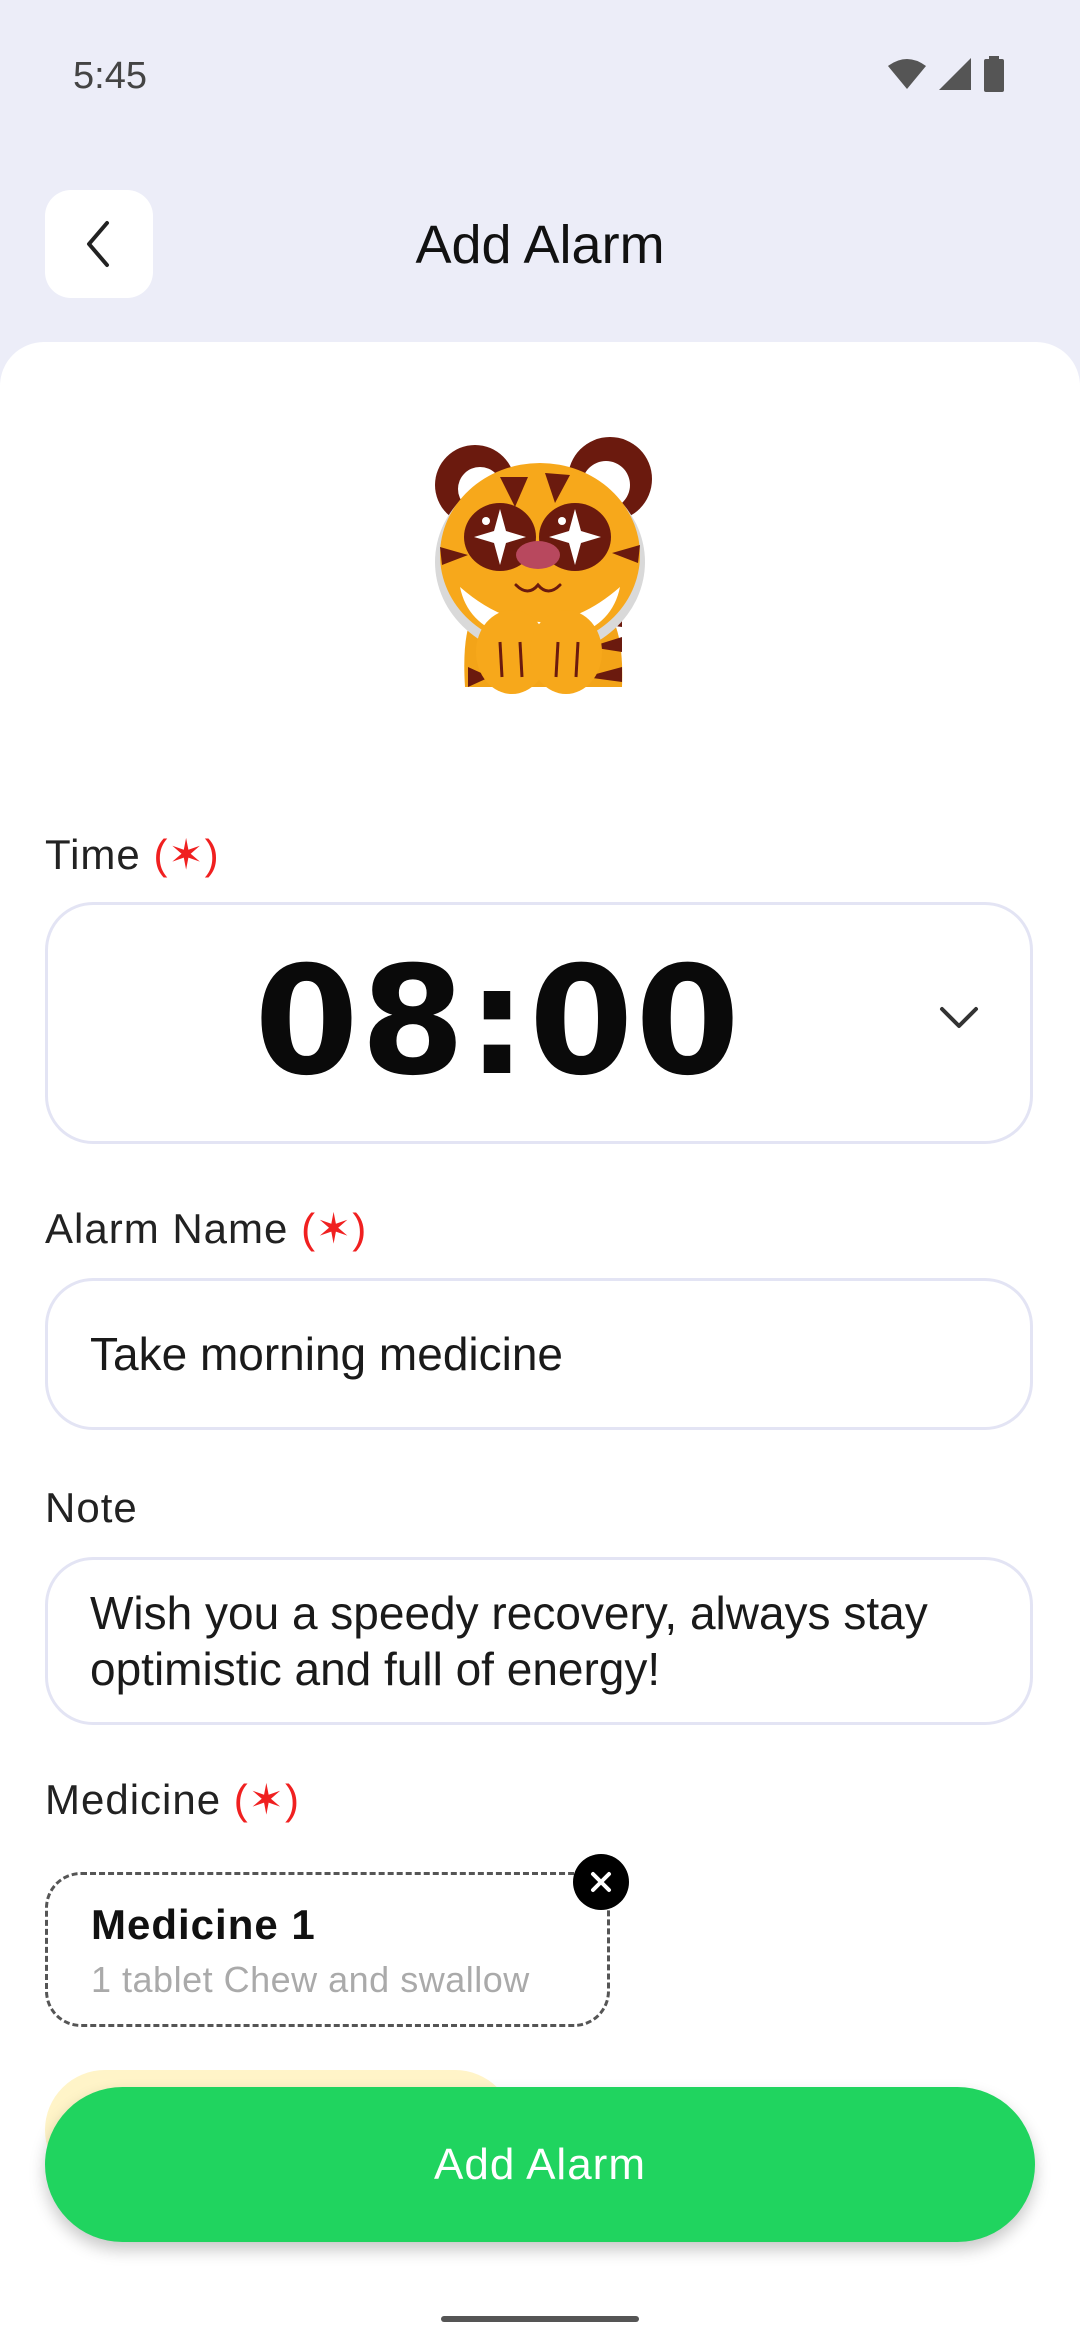 The height and width of the screenshot is (2352, 1080). I want to click on status-time: 5:45, so click(110, 76).